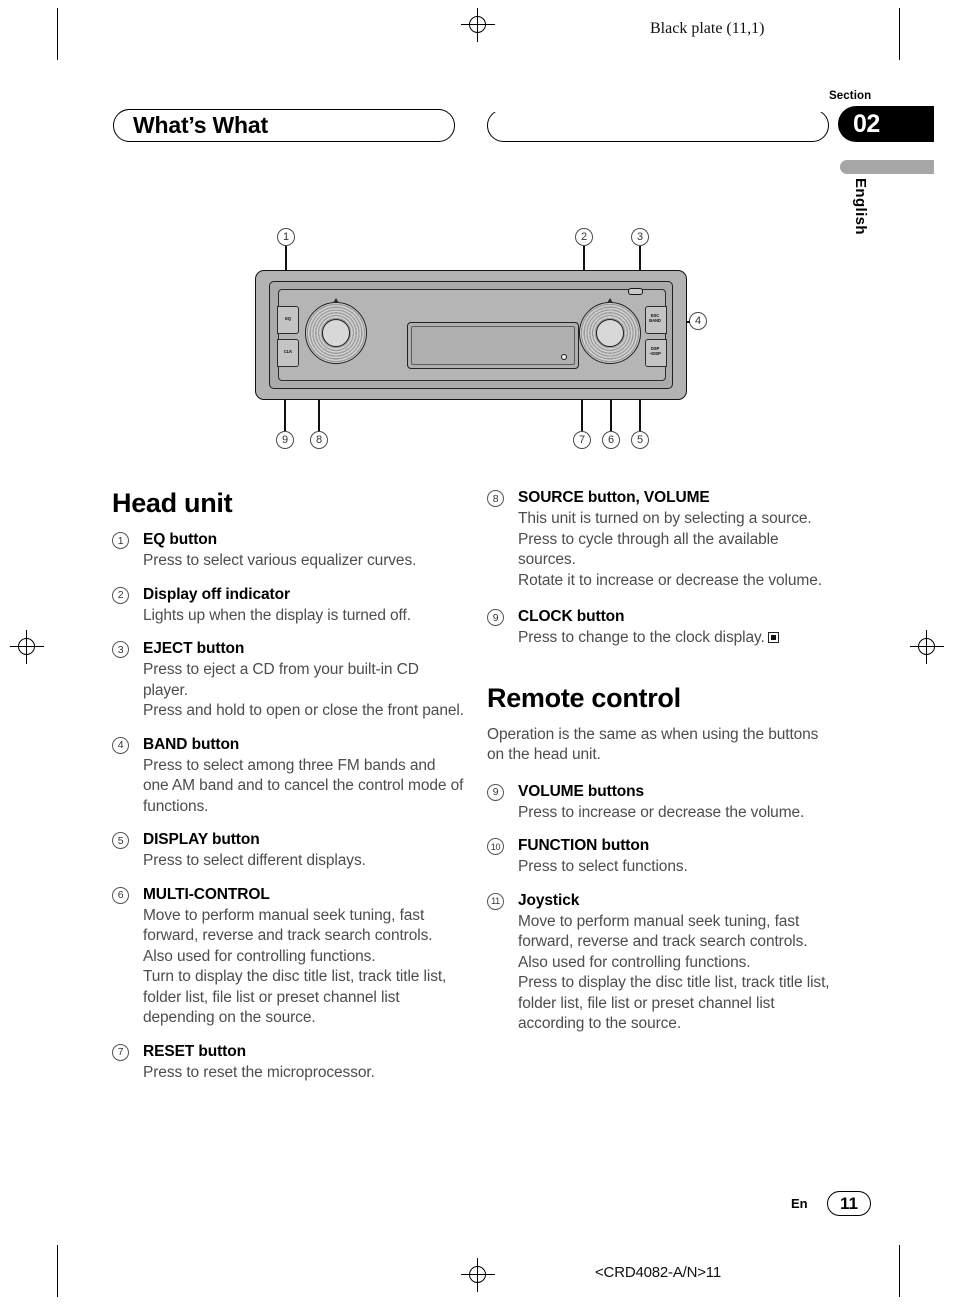 The image size is (954, 1307). I want to click on band-button-label: ESC BAND, so click(655, 318).